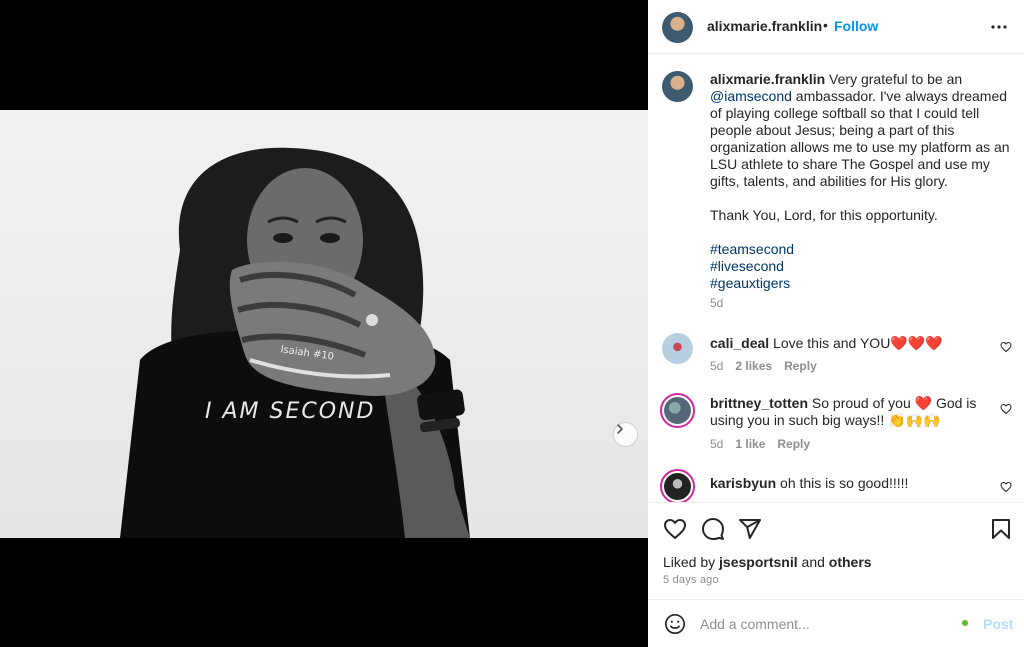 This screenshot has width=1024, height=647. Describe the element at coordinates (767, 79) in the screenshot. I see `caption-username: alixmarie.franklin` at that location.